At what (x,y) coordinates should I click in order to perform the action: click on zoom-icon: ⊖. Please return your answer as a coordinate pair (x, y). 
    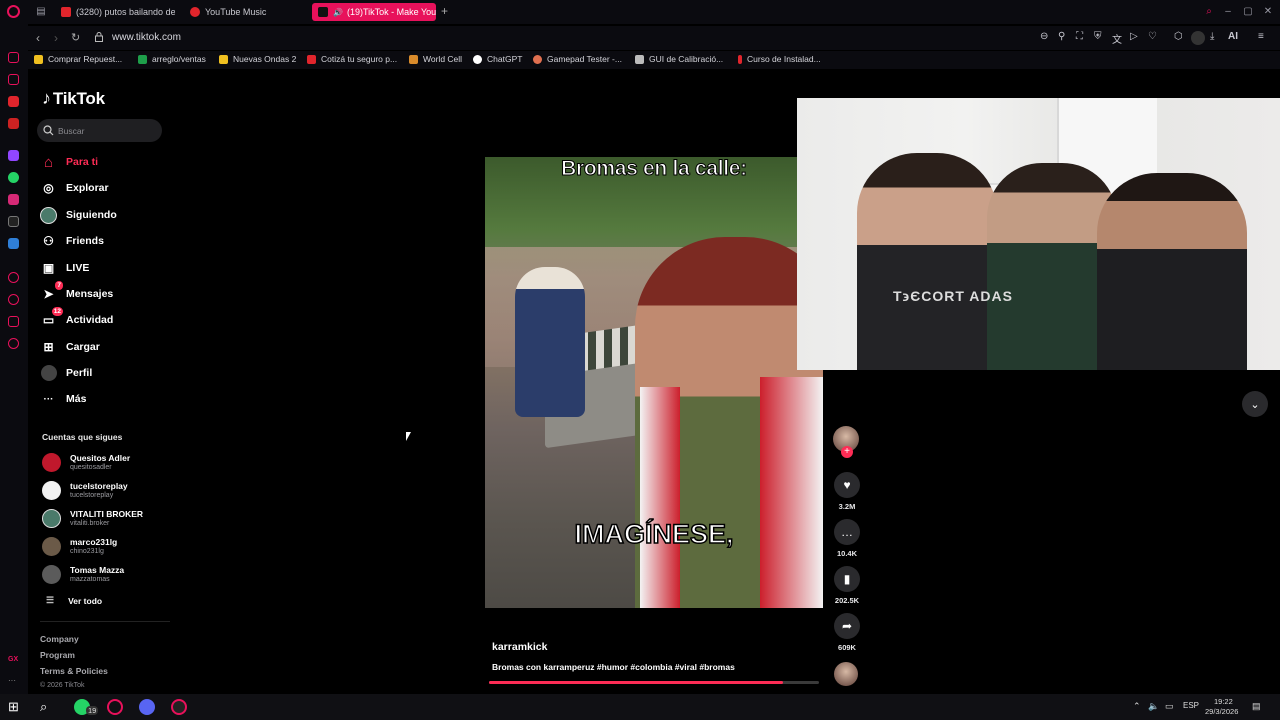
    Looking at the image, I should click on (1044, 36).